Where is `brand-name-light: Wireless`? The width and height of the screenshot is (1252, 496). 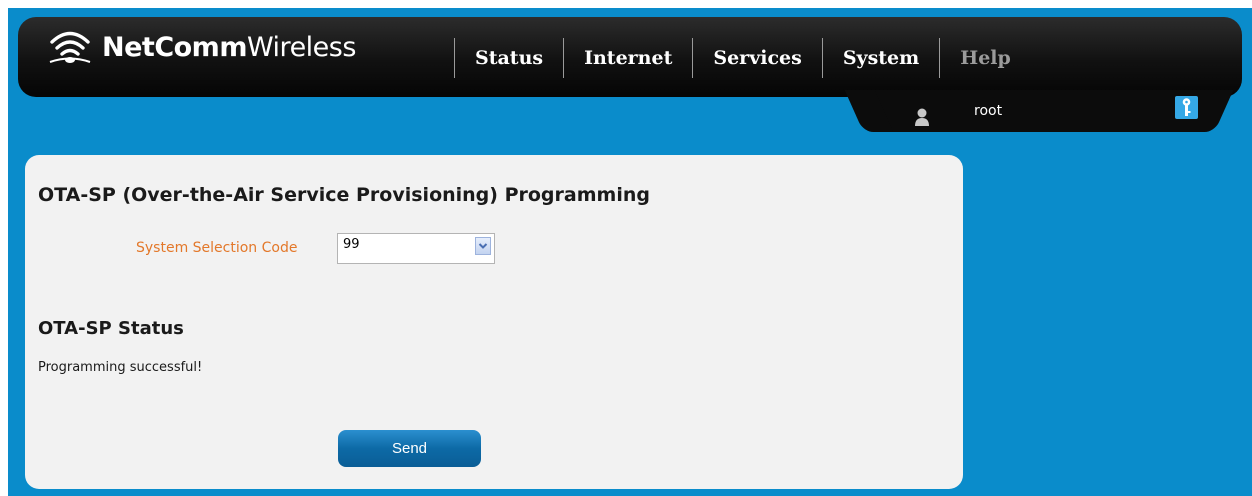 brand-name-light: Wireless is located at coordinates (301, 47).